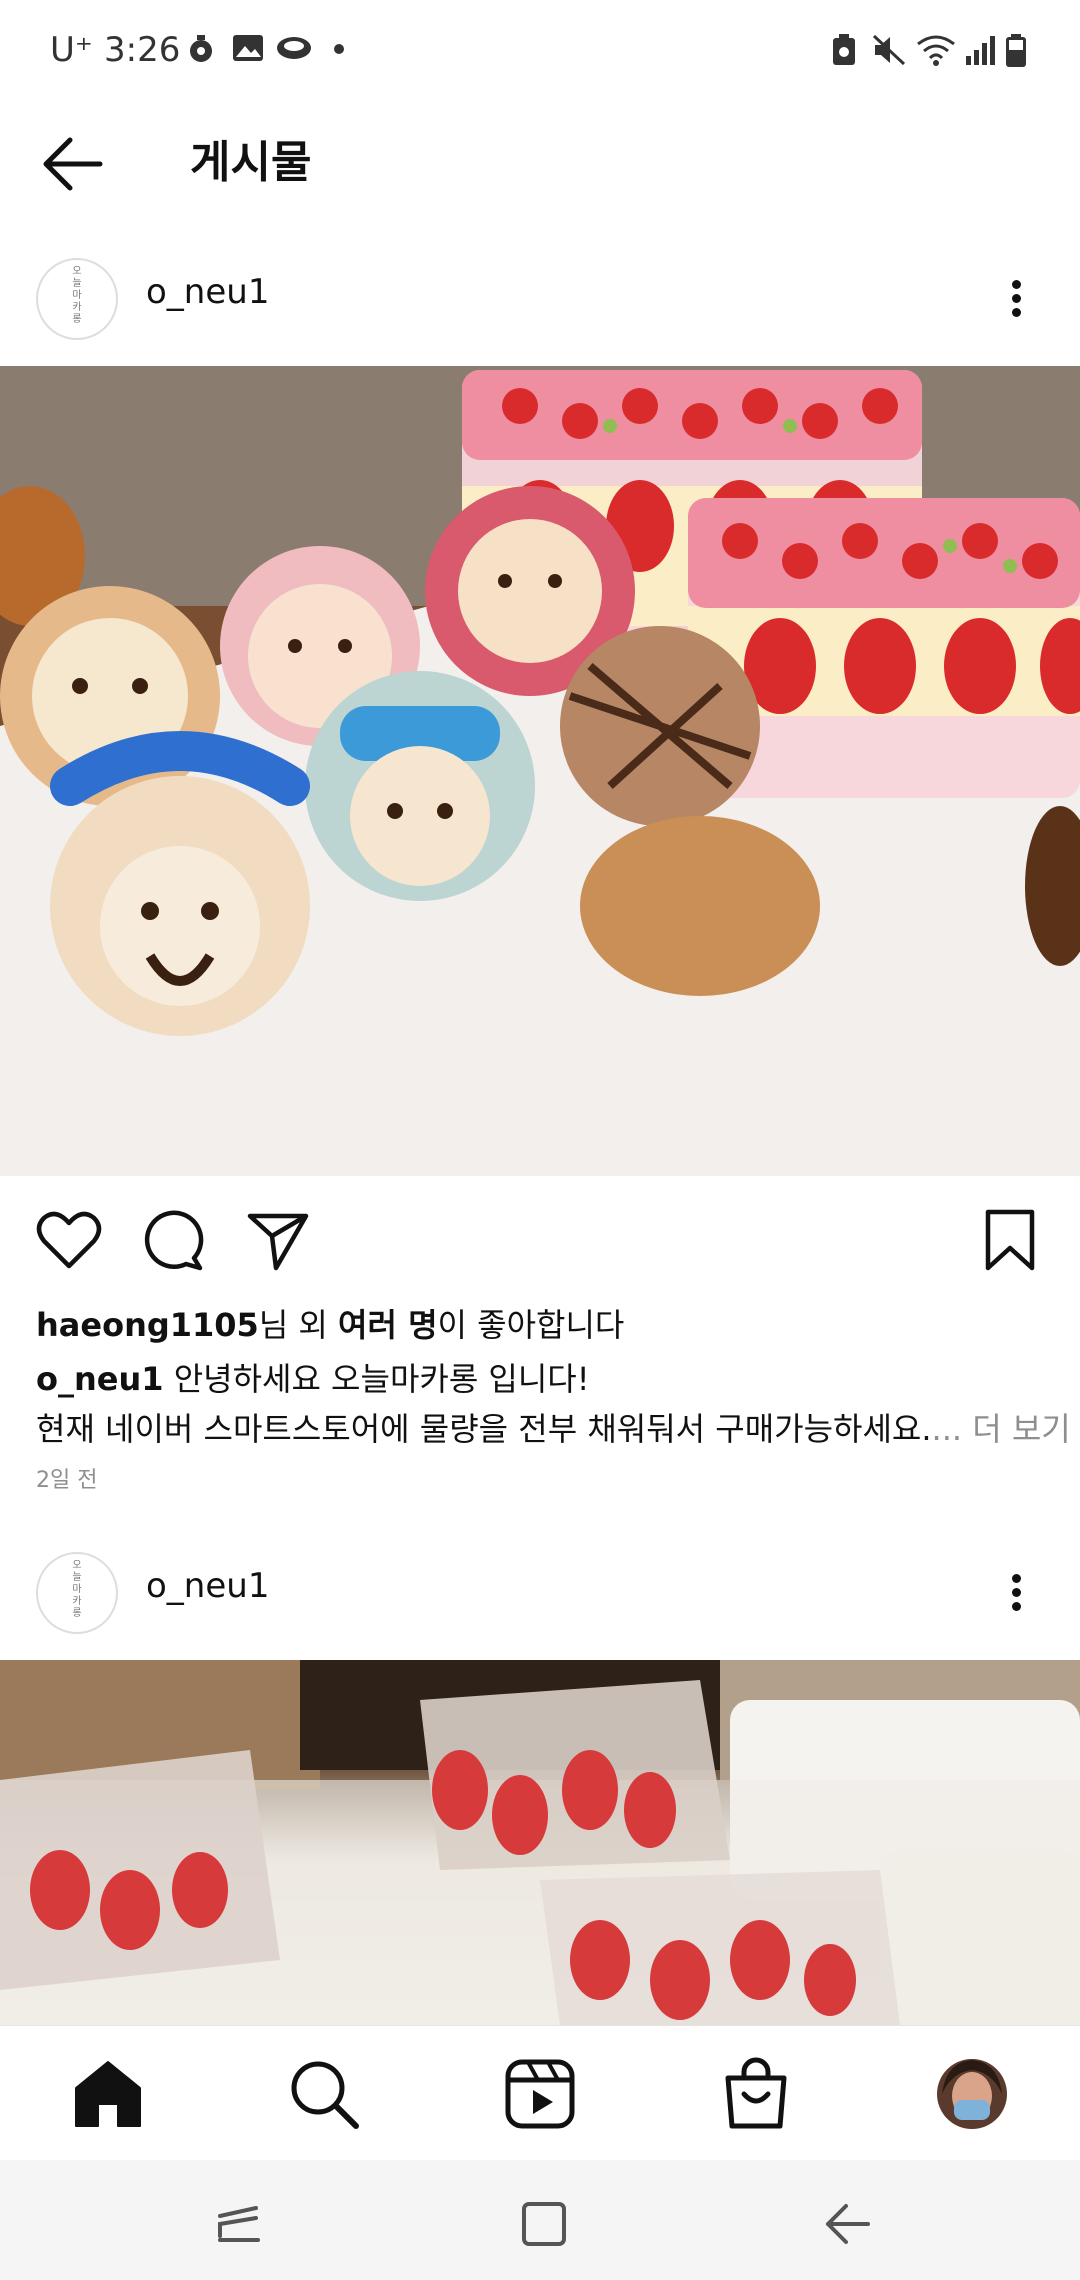 Image resolution: width=1080 pixels, height=2280 pixels. I want to click on back-button, so click(75, 164).